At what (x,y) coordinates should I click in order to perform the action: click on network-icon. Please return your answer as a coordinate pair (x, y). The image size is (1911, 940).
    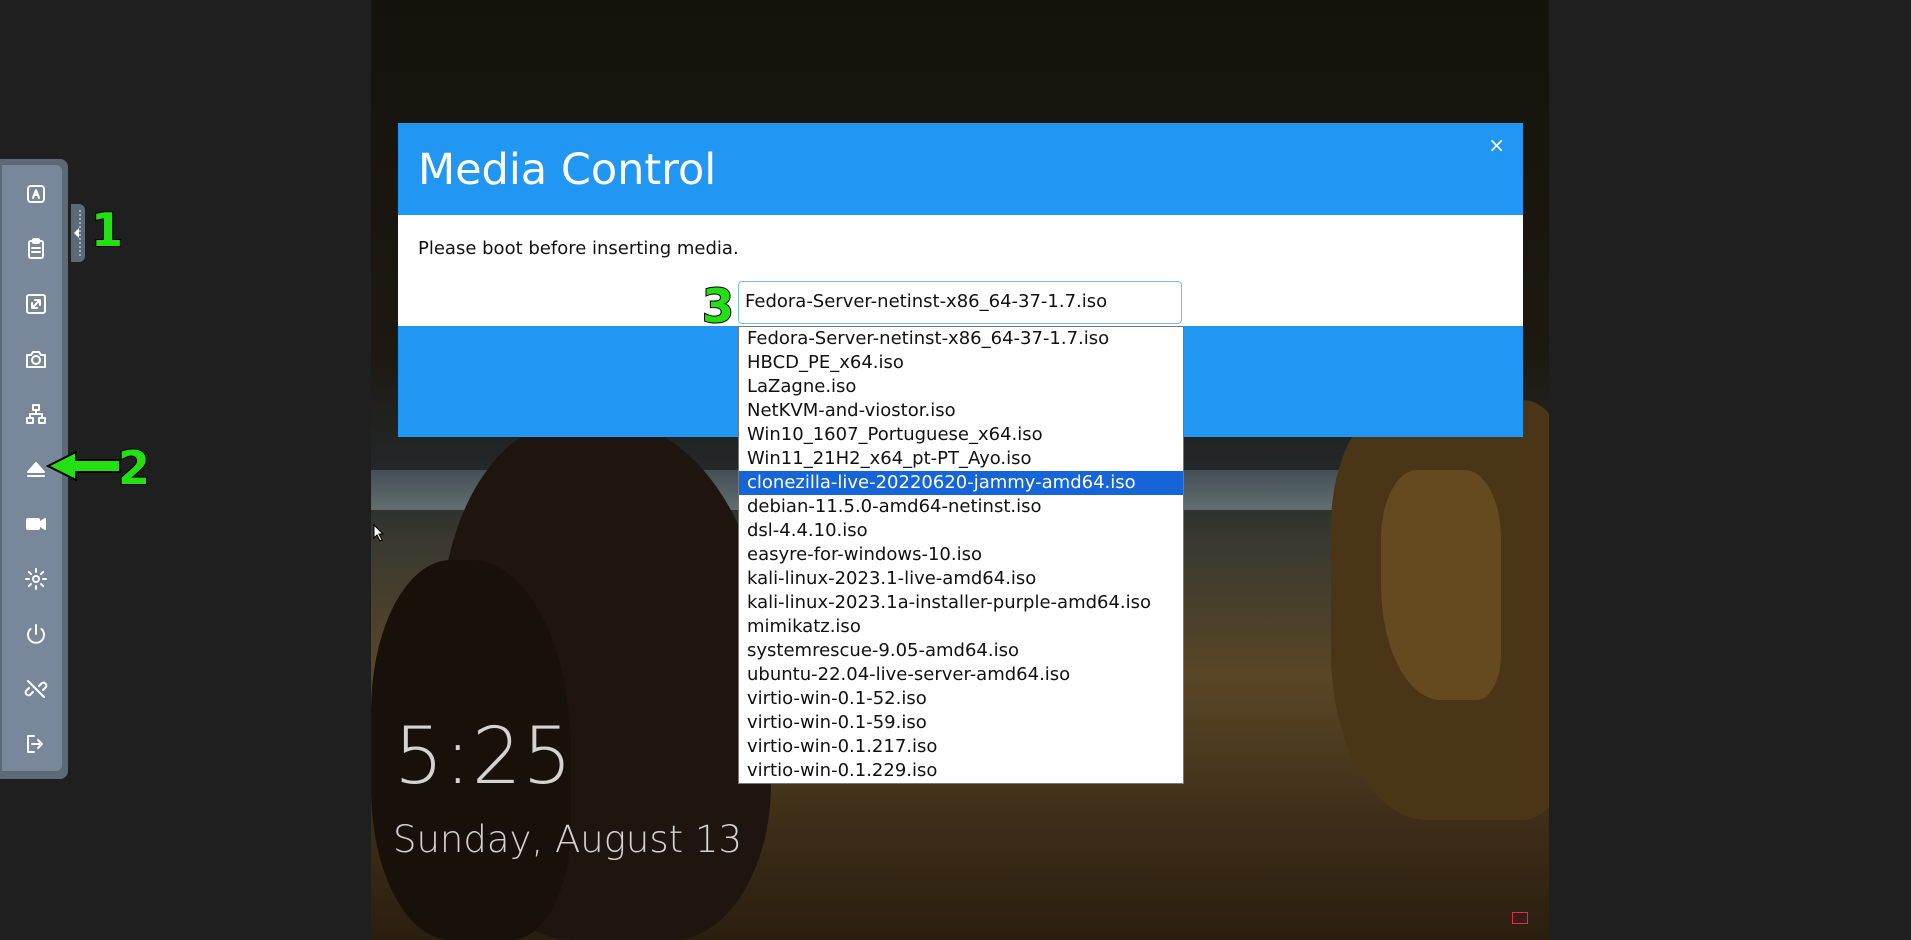
    Looking at the image, I should click on (36, 416).